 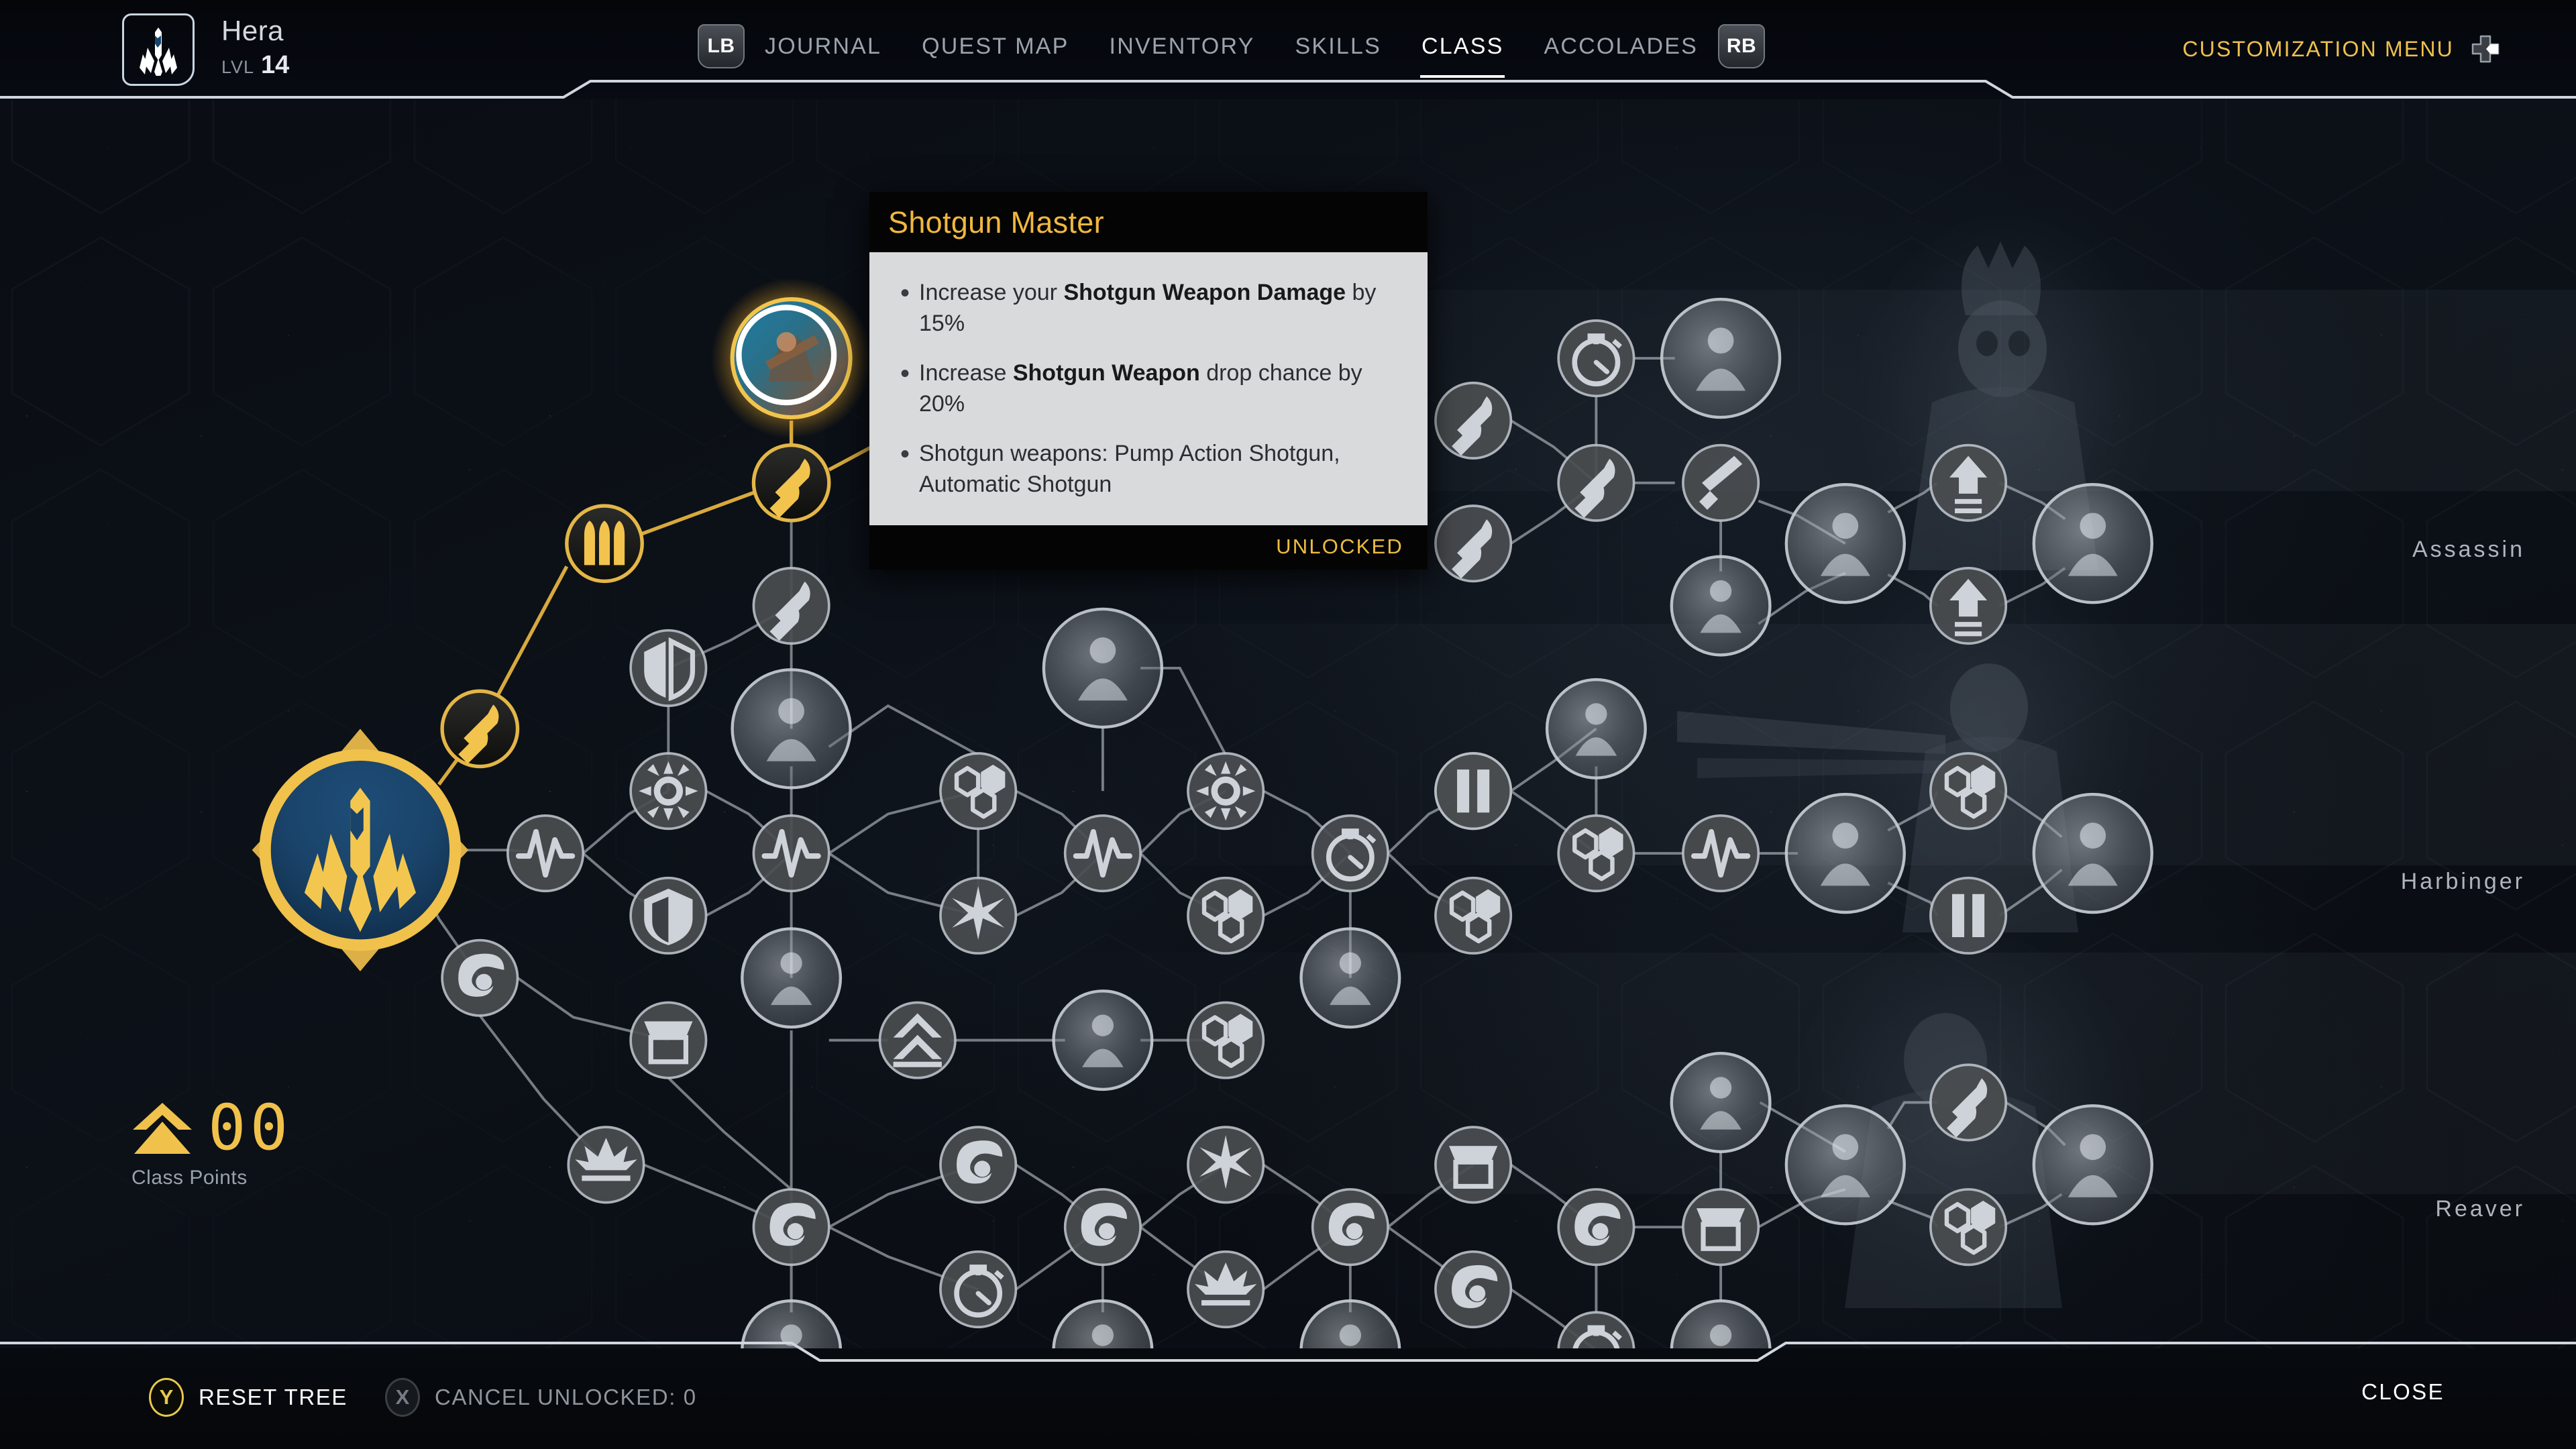 I want to click on tree-node-n41, so click(x=1596, y=358).